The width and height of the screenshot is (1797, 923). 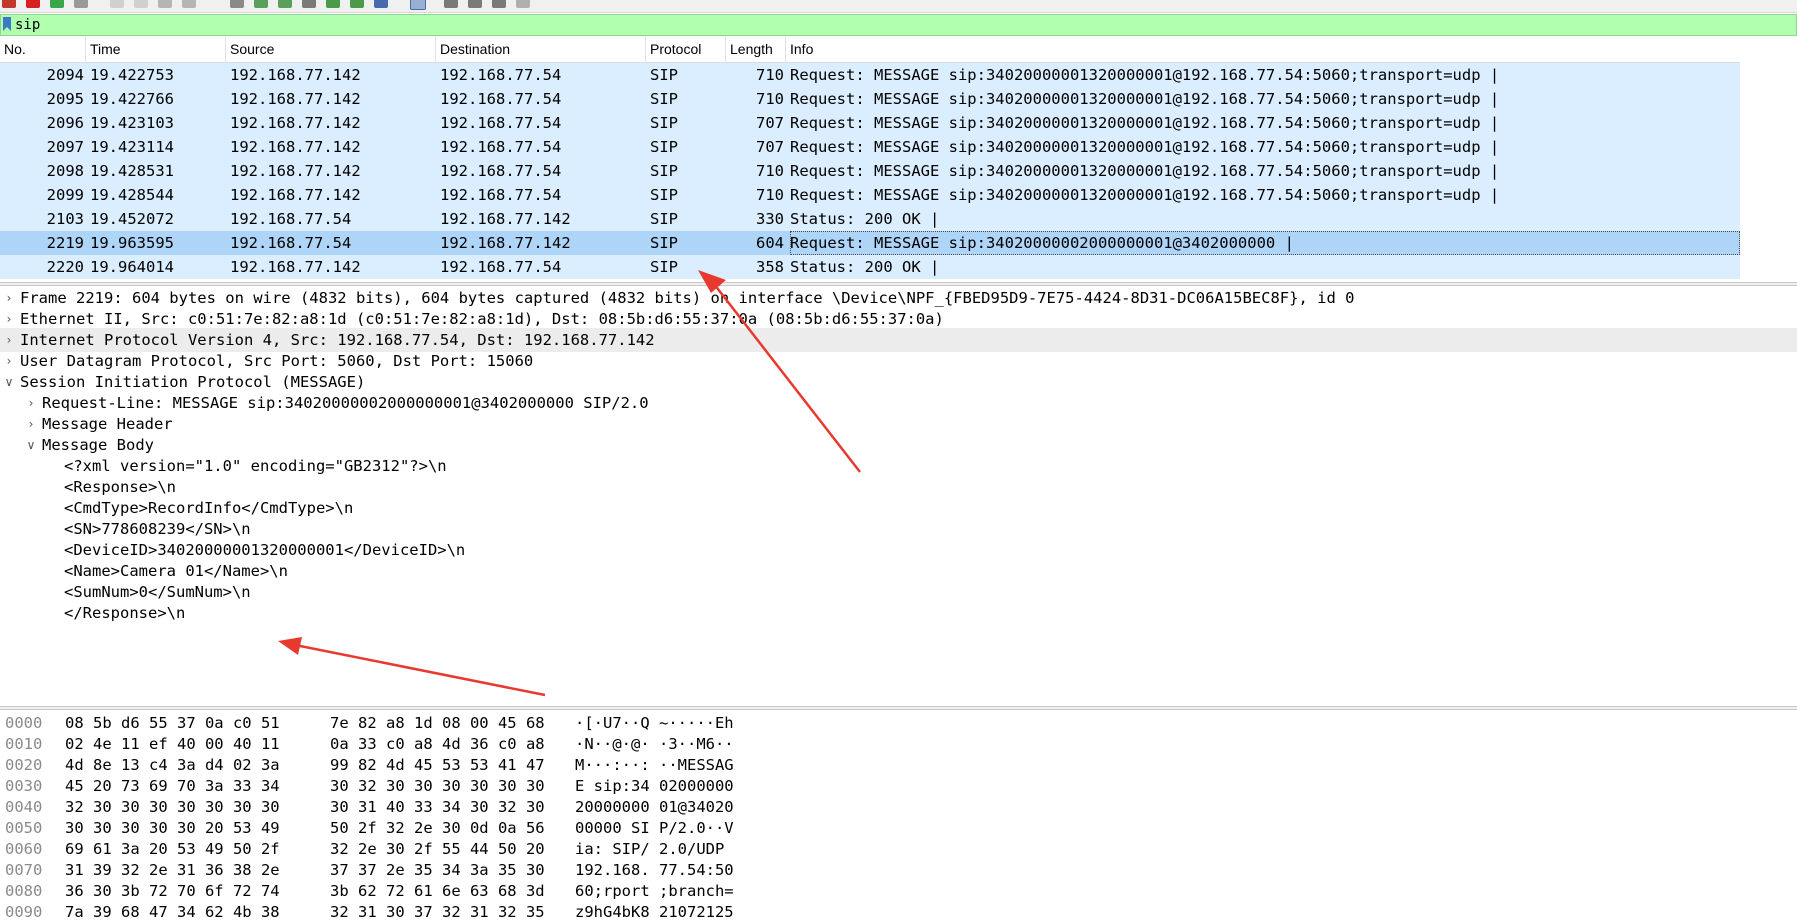 What do you see at coordinates (132, 99) in the screenshot?
I see `cell-time: 19.422766` at bounding box center [132, 99].